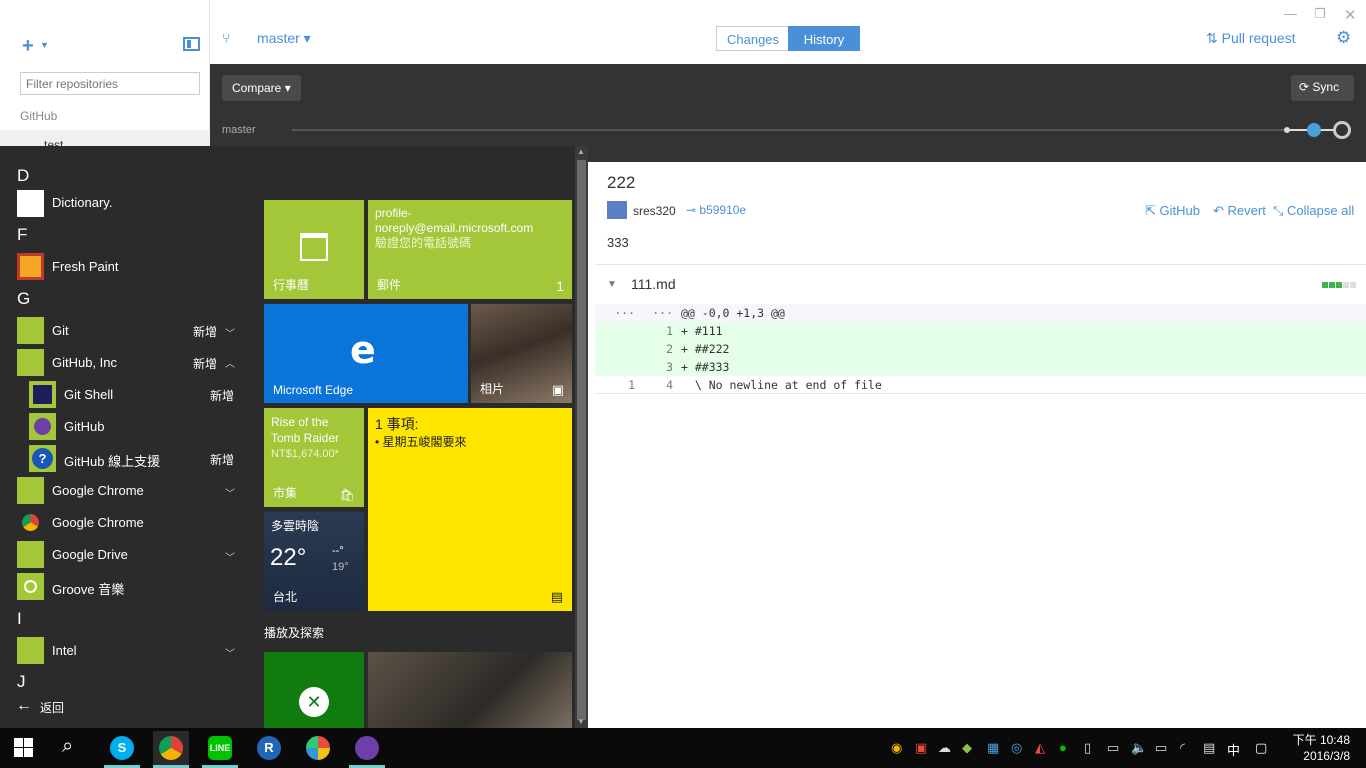  I want to click on tile-photos: 相片 ▣, so click(521, 353).